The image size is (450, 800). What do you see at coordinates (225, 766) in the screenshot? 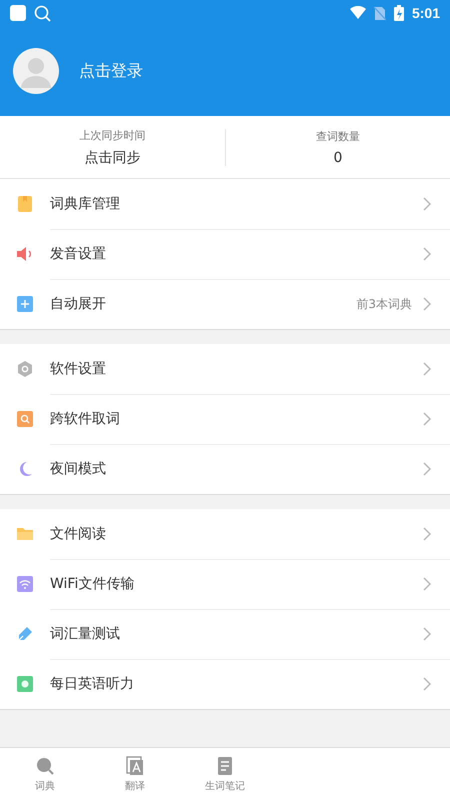
I see `notes-icon` at bounding box center [225, 766].